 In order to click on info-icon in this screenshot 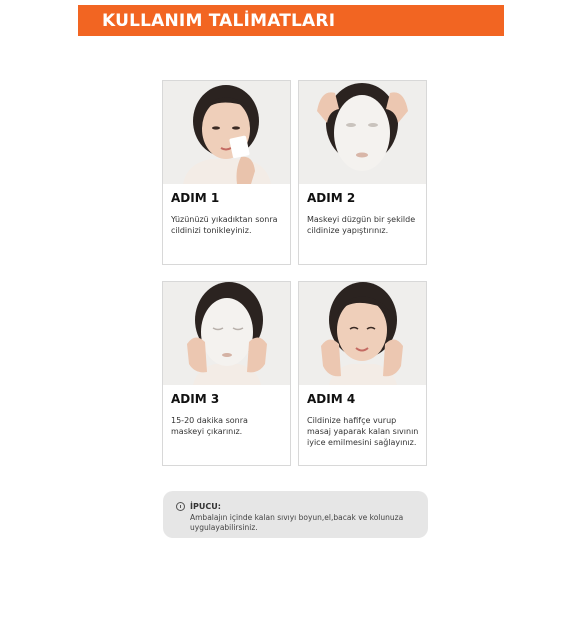, I will do `click(180, 506)`.